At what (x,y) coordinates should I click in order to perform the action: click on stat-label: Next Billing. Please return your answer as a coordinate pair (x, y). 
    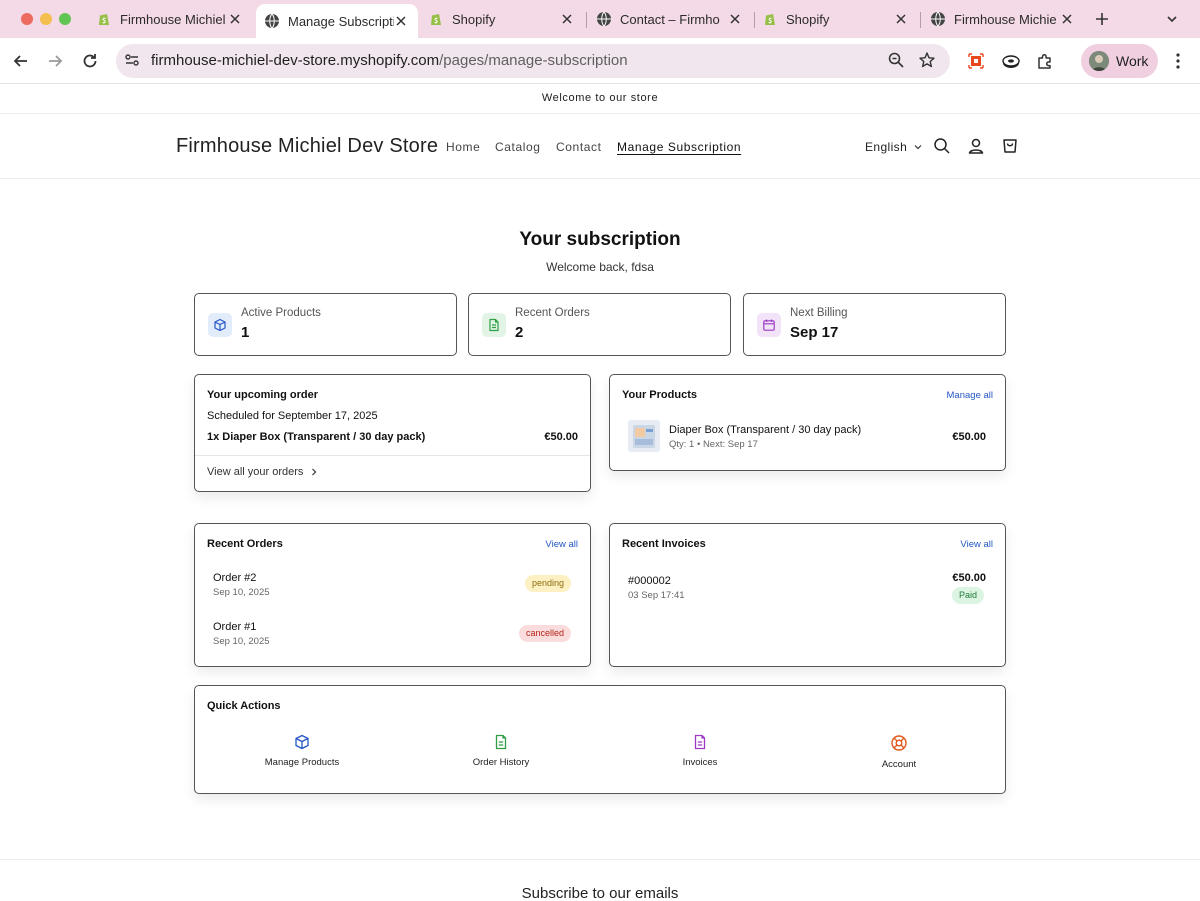
    Looking at the image, I should click on (819, 313).